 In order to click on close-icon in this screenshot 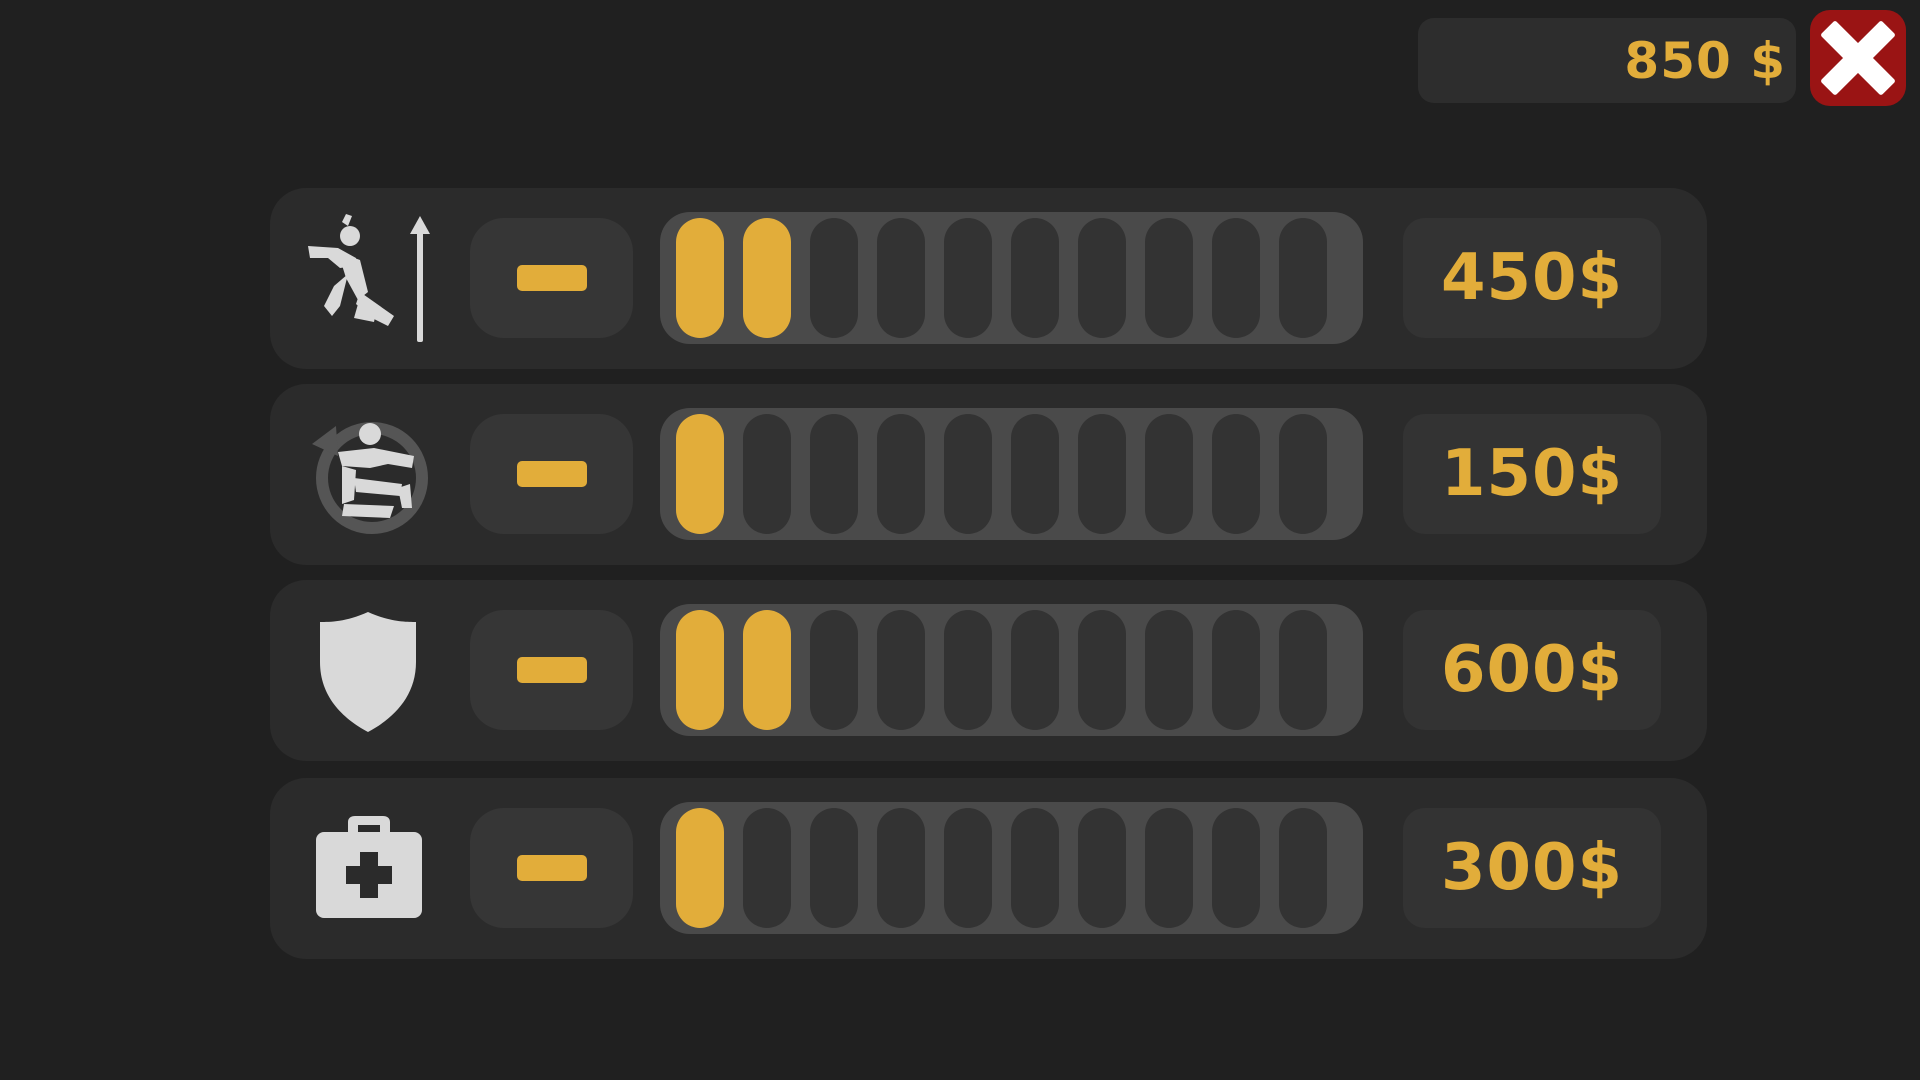, I will do `click(1858, 58)`.